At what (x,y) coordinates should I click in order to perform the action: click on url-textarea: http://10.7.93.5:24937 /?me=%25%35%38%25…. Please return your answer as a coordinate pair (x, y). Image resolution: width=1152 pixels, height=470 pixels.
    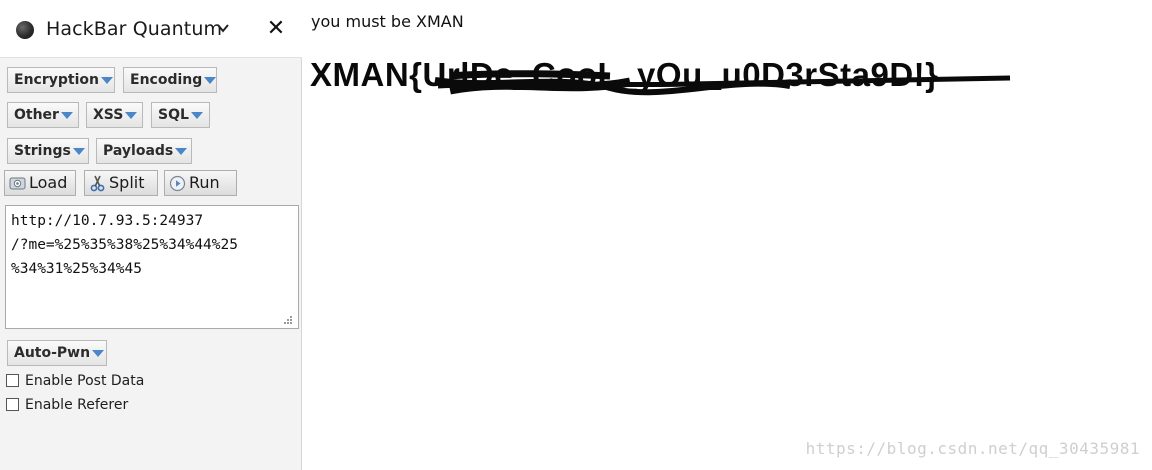
    Looking at the image, I should click on (152, 267).